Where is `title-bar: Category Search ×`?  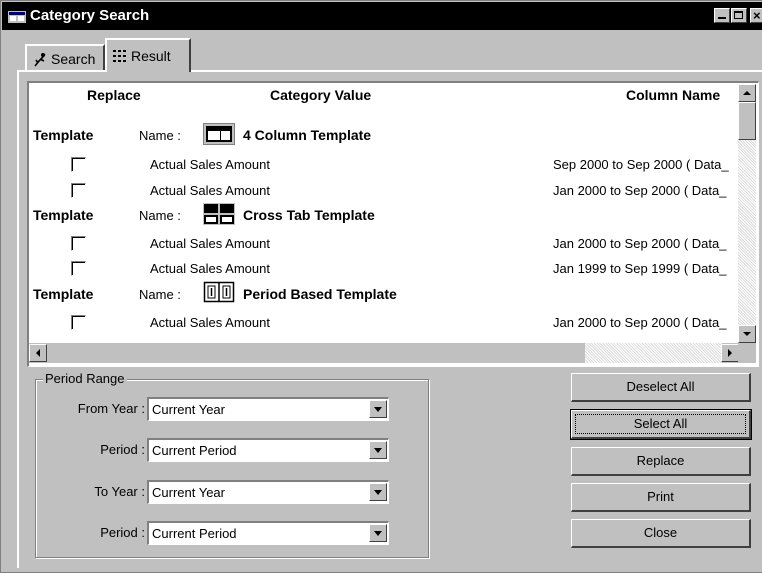 title-bar: Category Search × is located at coordinates (382, 16).